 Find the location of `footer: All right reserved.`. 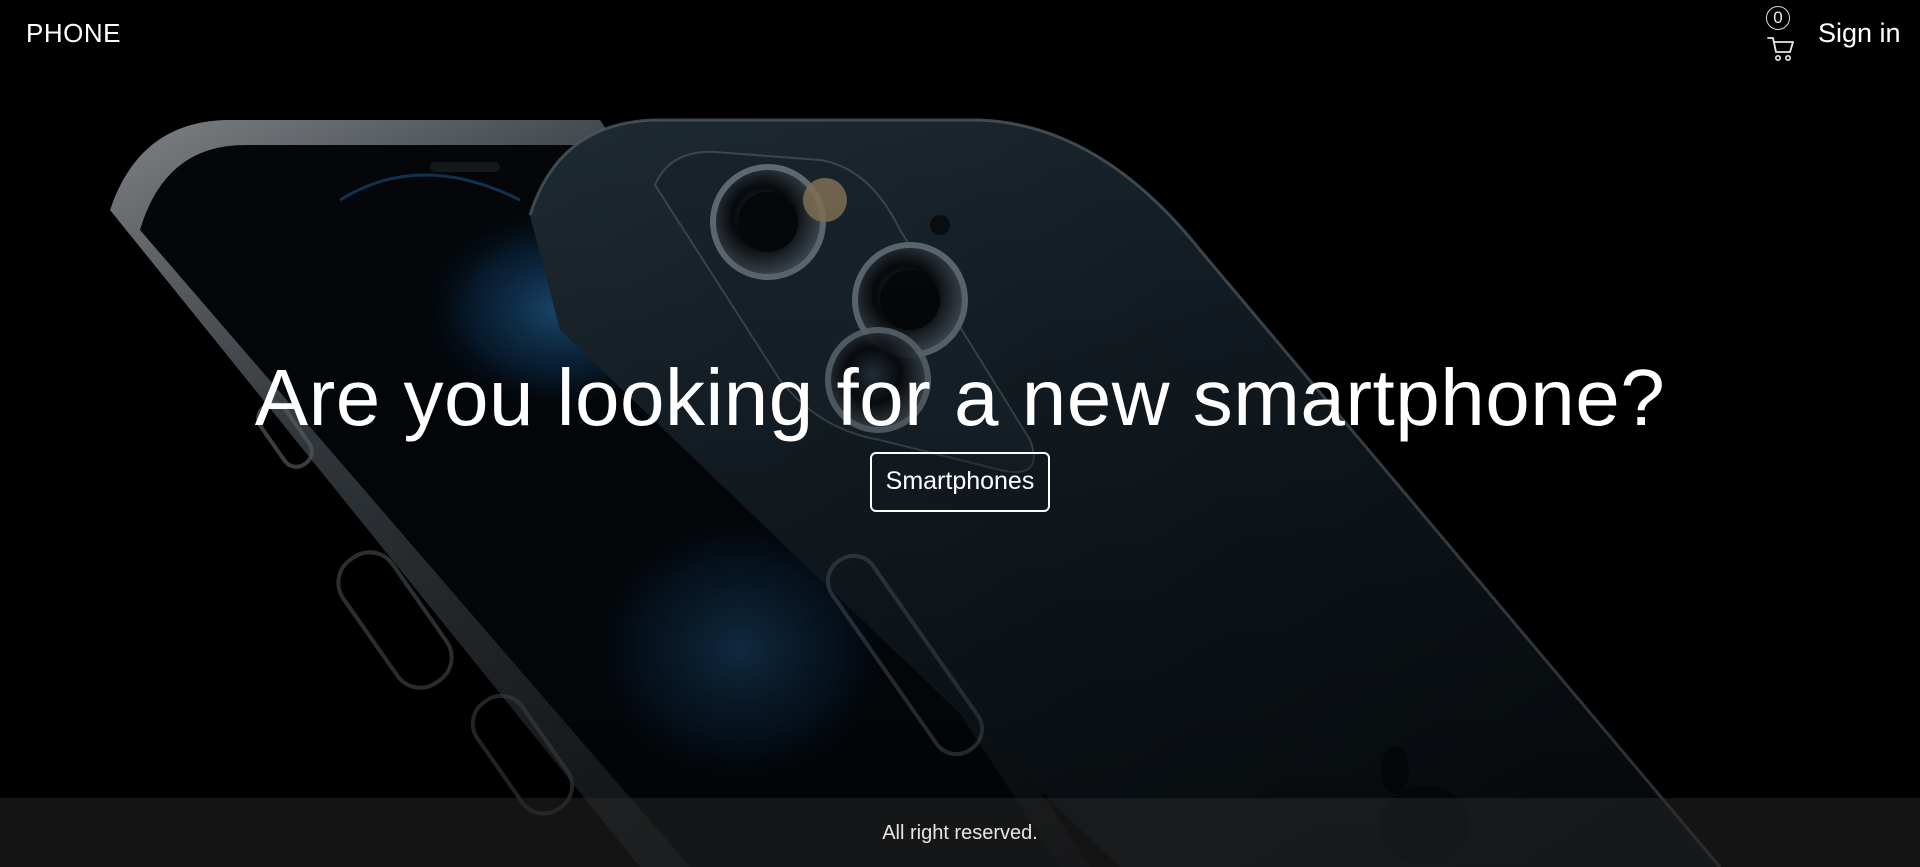

footer: All right reserved. is located at coordinates (960, 832).